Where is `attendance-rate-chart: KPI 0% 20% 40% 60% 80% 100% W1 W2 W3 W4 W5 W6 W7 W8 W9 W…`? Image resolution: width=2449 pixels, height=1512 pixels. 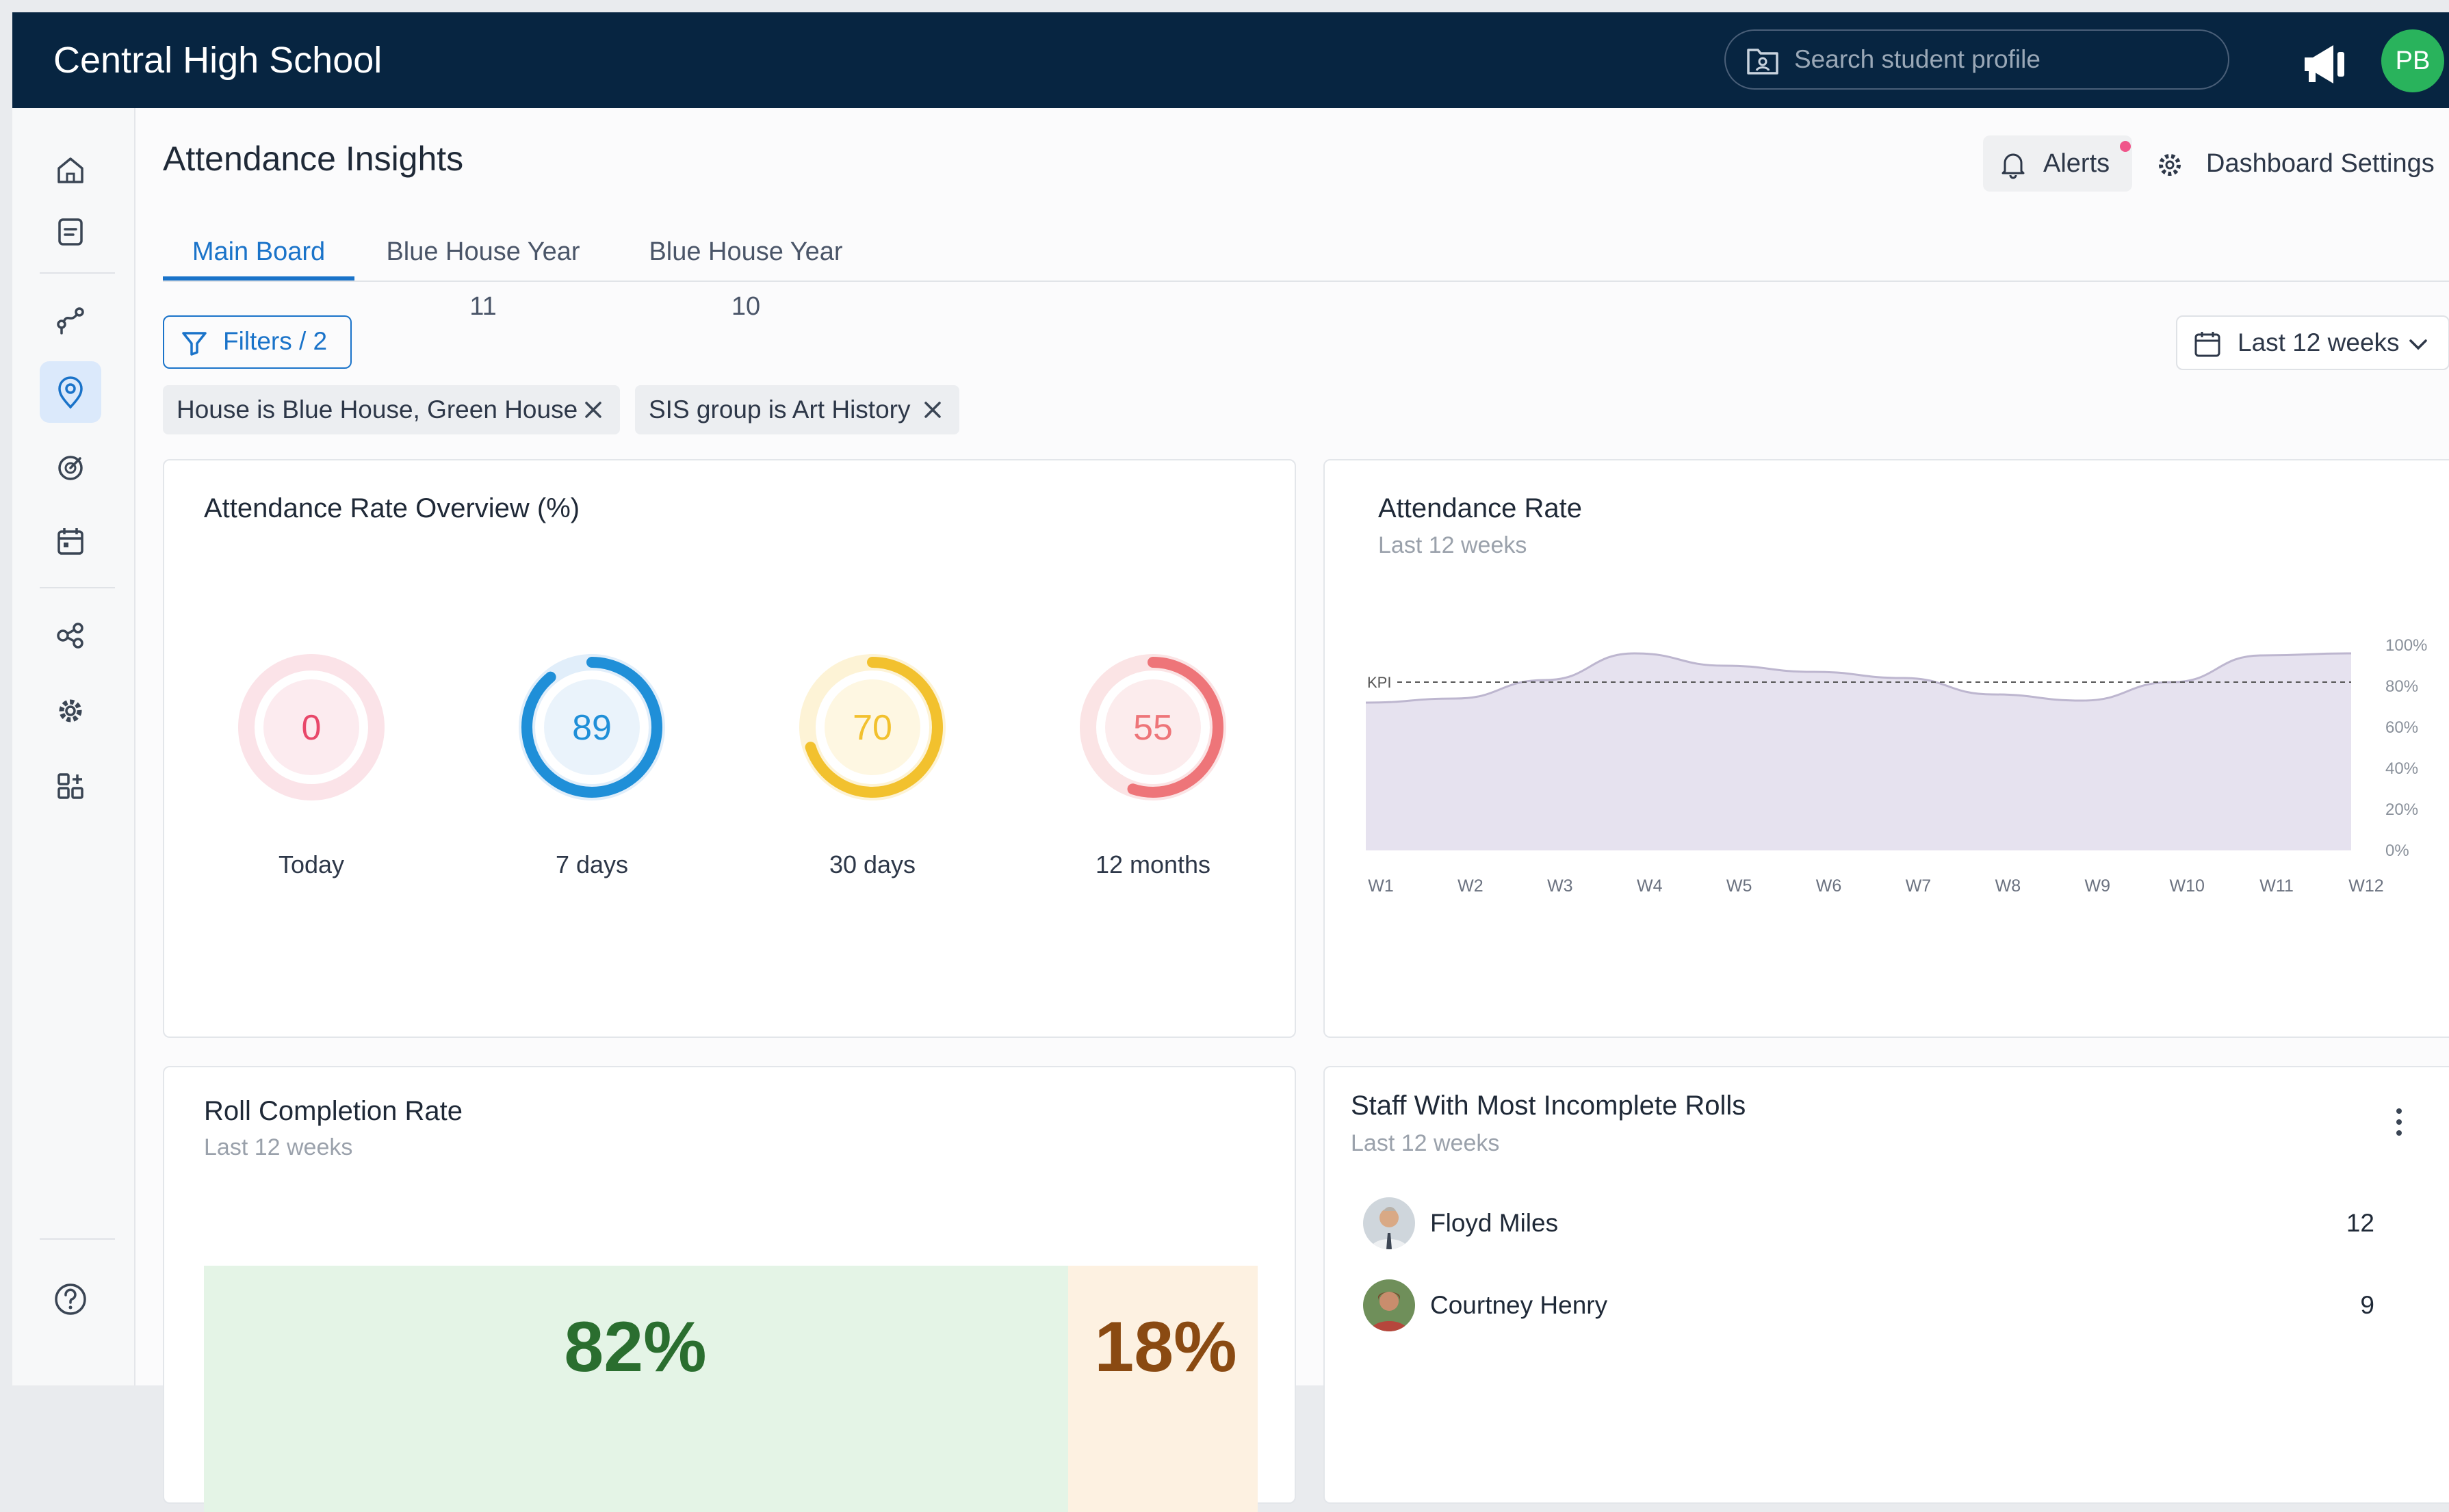 attendance-rate-chart: KPI 0% 20% 40% 60% 80% 100% W1 W2 W3 W4 W5 W6 W7 W8 W9 W… is located at coordinates (1896, 766).